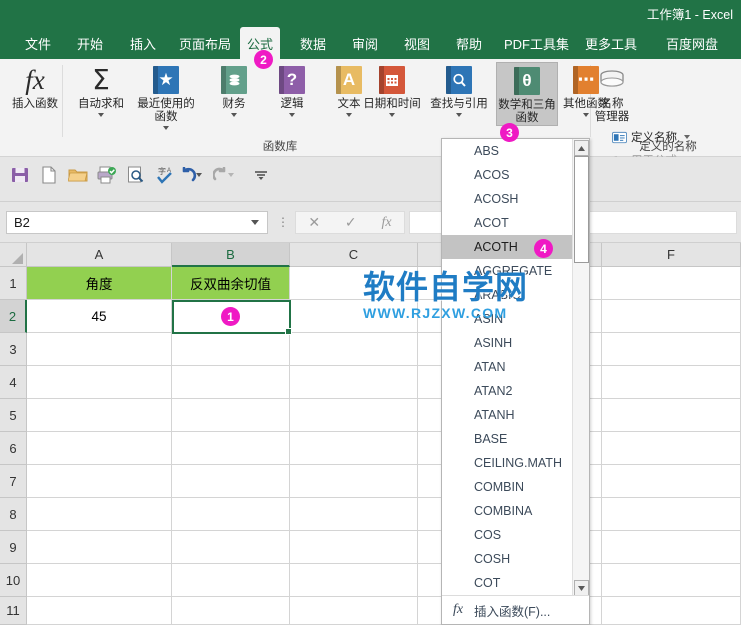 This screenshot has width=741, height=625. I want to click on name-box: B2, so click(137, 222).